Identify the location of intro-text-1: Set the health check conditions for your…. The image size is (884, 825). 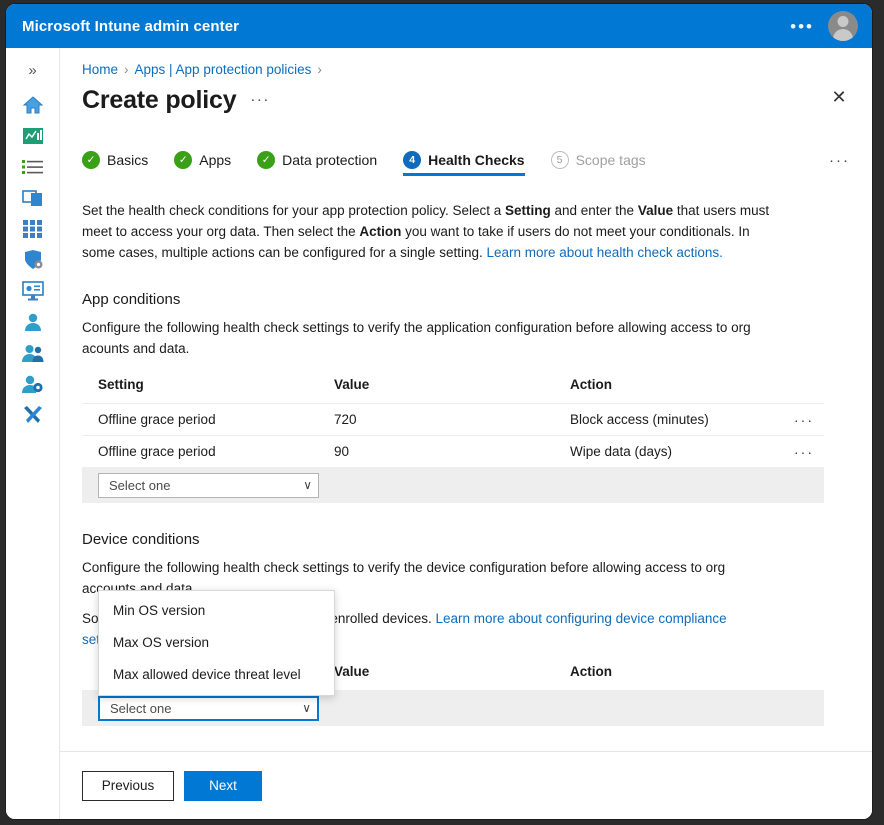
(293, 210).